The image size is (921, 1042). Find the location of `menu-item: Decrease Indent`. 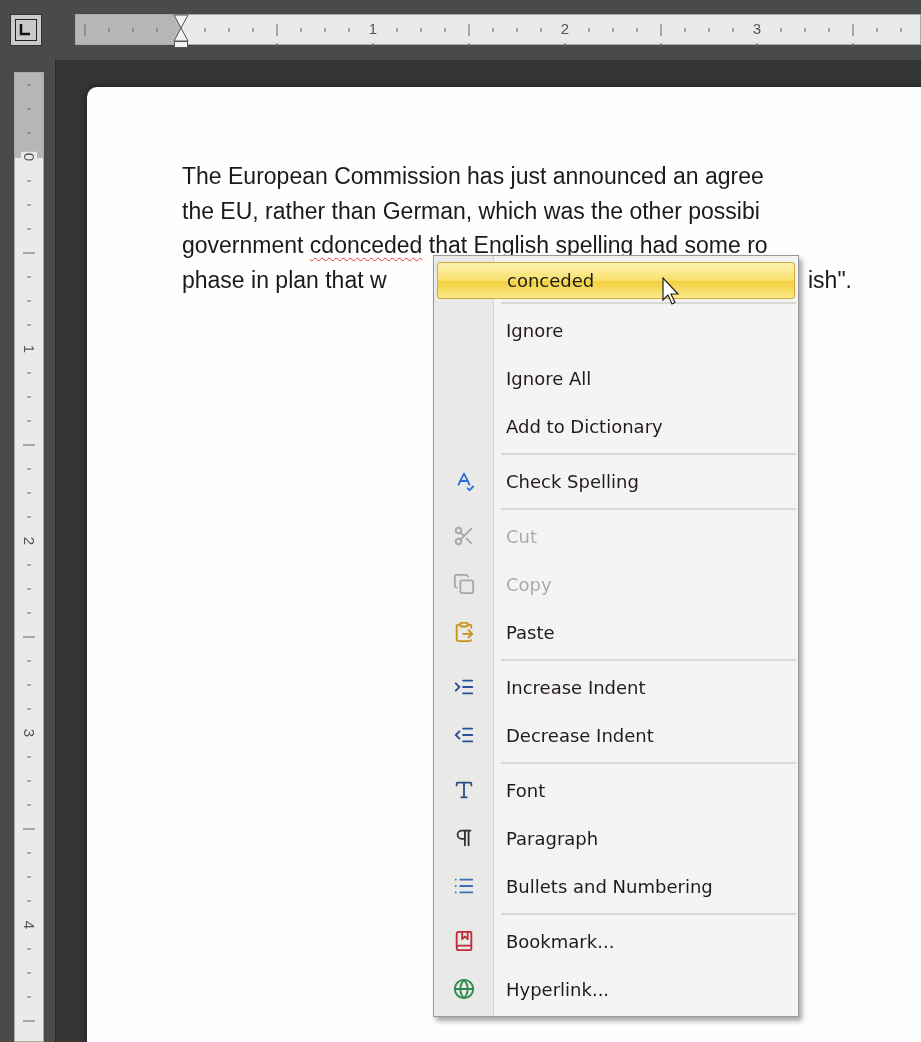

menu-item: Decrease Indent is located at coordinates (616, 735).